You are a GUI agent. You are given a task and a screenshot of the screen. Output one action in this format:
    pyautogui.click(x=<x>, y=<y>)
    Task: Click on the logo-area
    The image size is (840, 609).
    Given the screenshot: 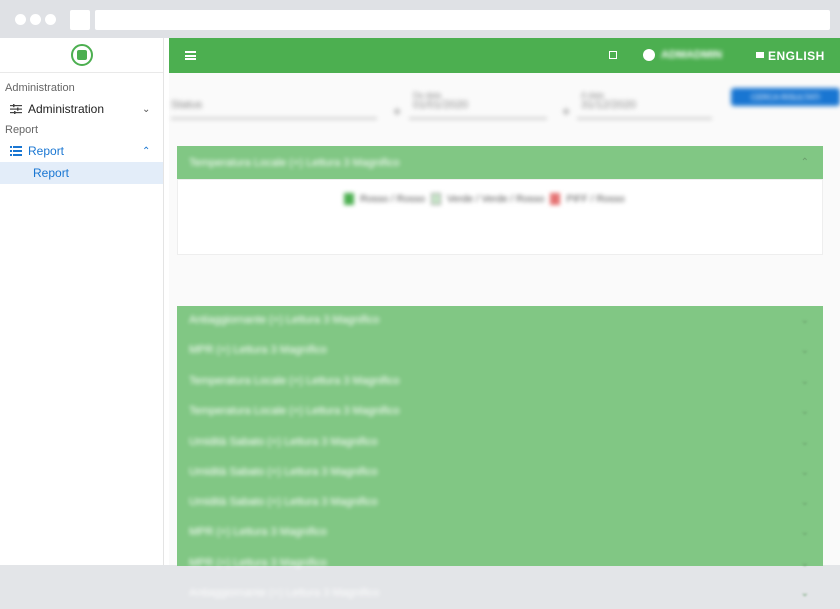 What is the action you would take?
    pyautogui.click(x=81, y=55)
    